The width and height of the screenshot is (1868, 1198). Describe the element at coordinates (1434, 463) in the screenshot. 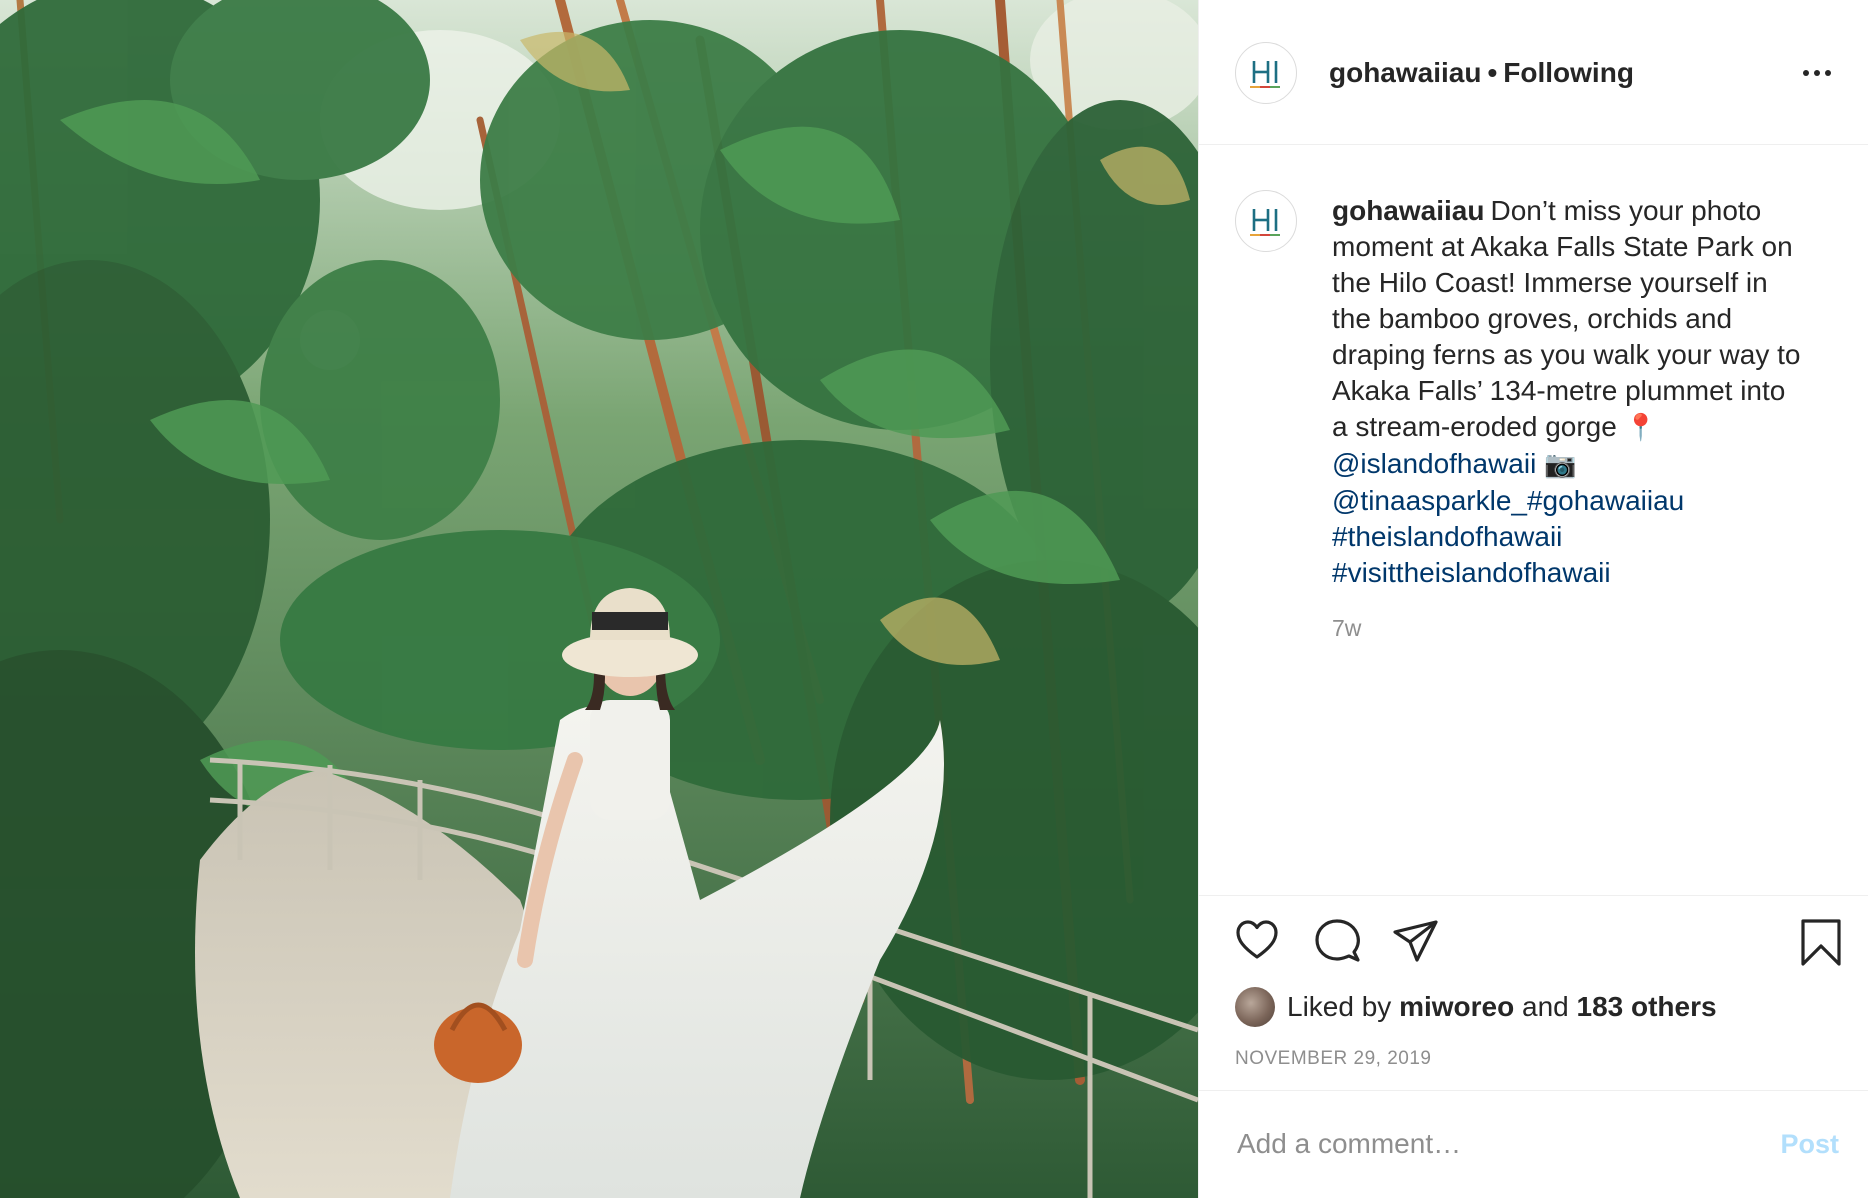

I see `mention-link: @islandofhawaii` at that location.